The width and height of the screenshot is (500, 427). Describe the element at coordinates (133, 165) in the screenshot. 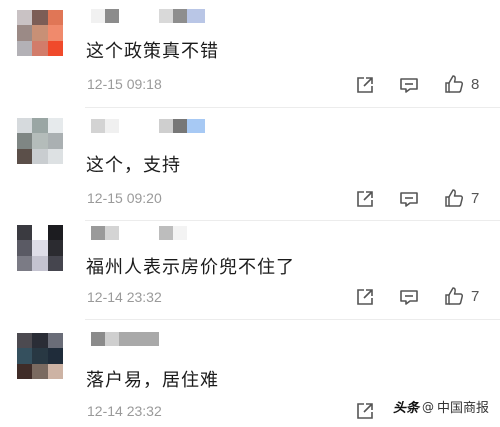

I see `comment-text: 这个，支持` at that location.